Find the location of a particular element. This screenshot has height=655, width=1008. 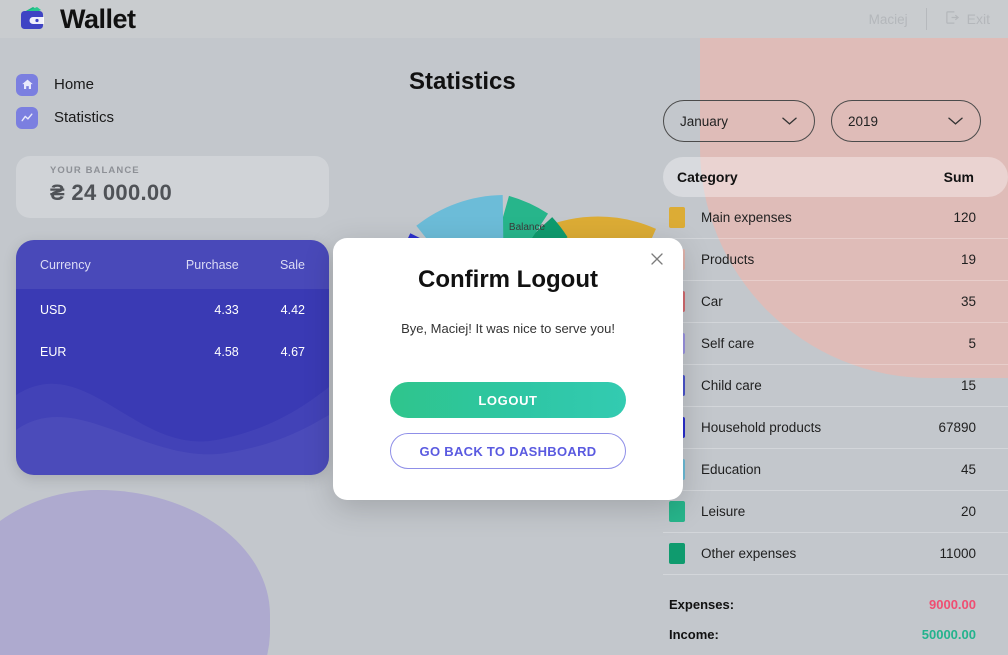

go-back-to-dashboard-button: GO BACK TO DASHBOARD is located at coordinates (508, 451).